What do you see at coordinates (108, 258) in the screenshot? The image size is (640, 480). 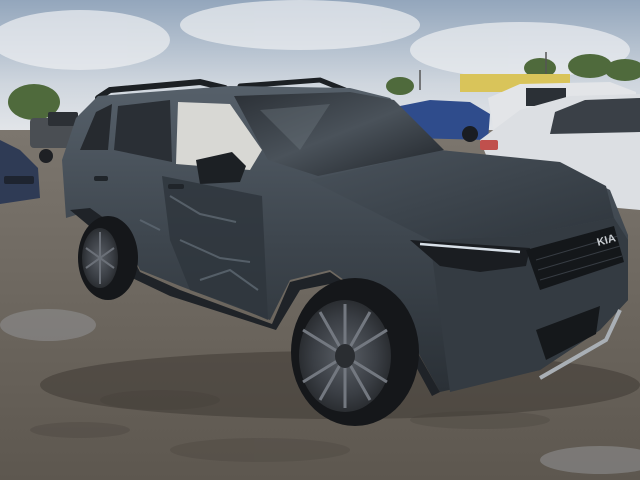 I see `rear-wheel` at bounding box center [108, 258].